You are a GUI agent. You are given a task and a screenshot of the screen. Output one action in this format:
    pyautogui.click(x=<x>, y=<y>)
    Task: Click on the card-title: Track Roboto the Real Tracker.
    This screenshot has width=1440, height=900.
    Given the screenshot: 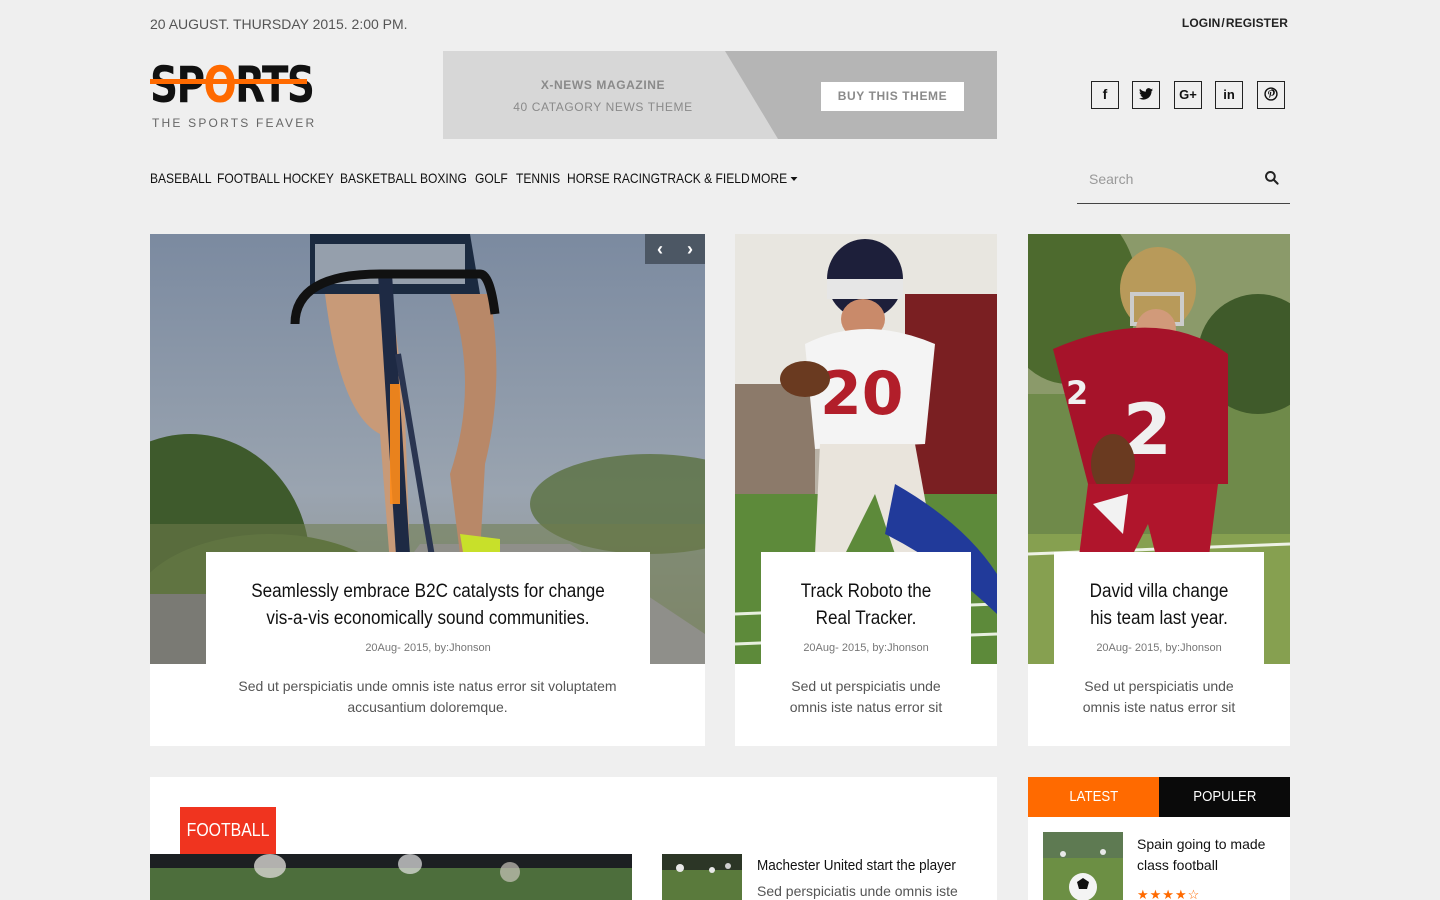 What is the action you would take?
    pyautogui.click(x=866, y=605)
    